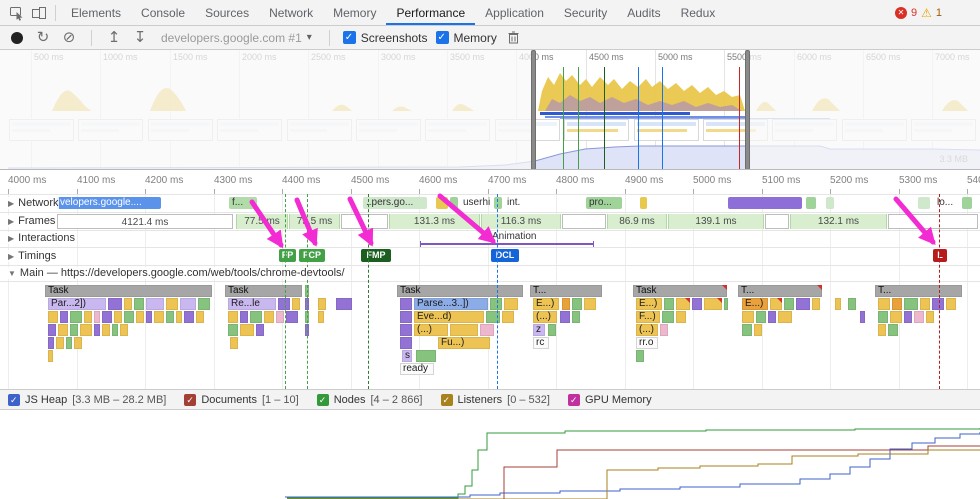  What do you see at coordinates (32, 256) in the screenshot?
I see `timings-track-label: Timings` at bounding box center [32, 256].